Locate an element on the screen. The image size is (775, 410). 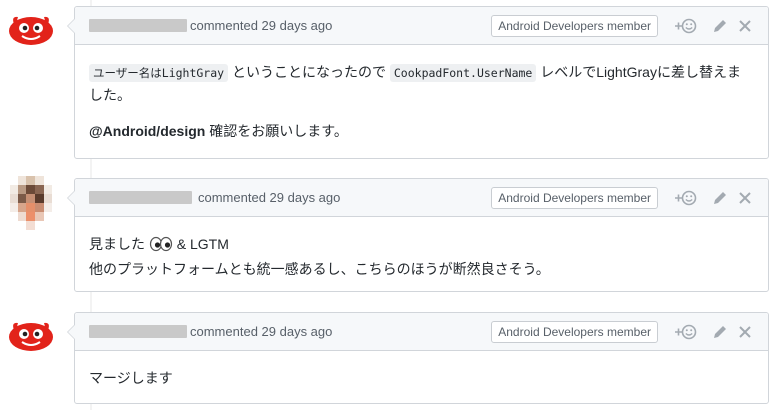
inline-code: ユーザー名はLightGray is located at coordinates (159, 73).